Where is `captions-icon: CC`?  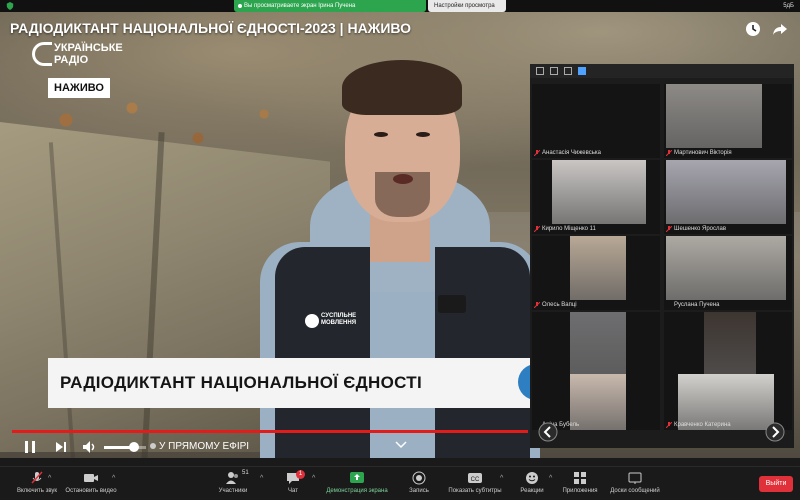
captions-icon: CC is located at coordinates (475, 478).